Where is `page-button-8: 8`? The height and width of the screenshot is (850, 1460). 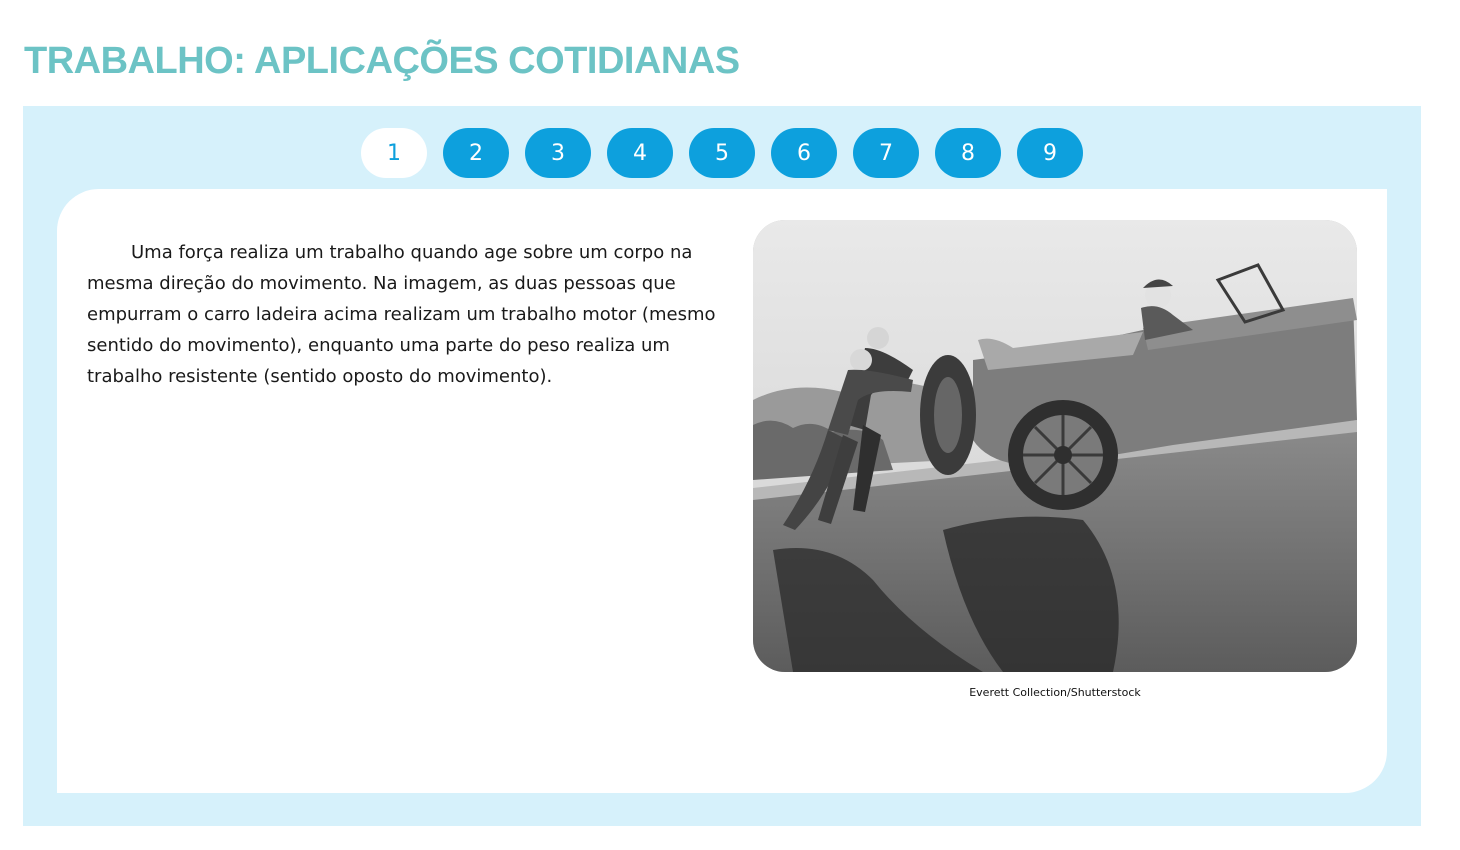 page-button-8: 8 is located at coordinates (968, 153).